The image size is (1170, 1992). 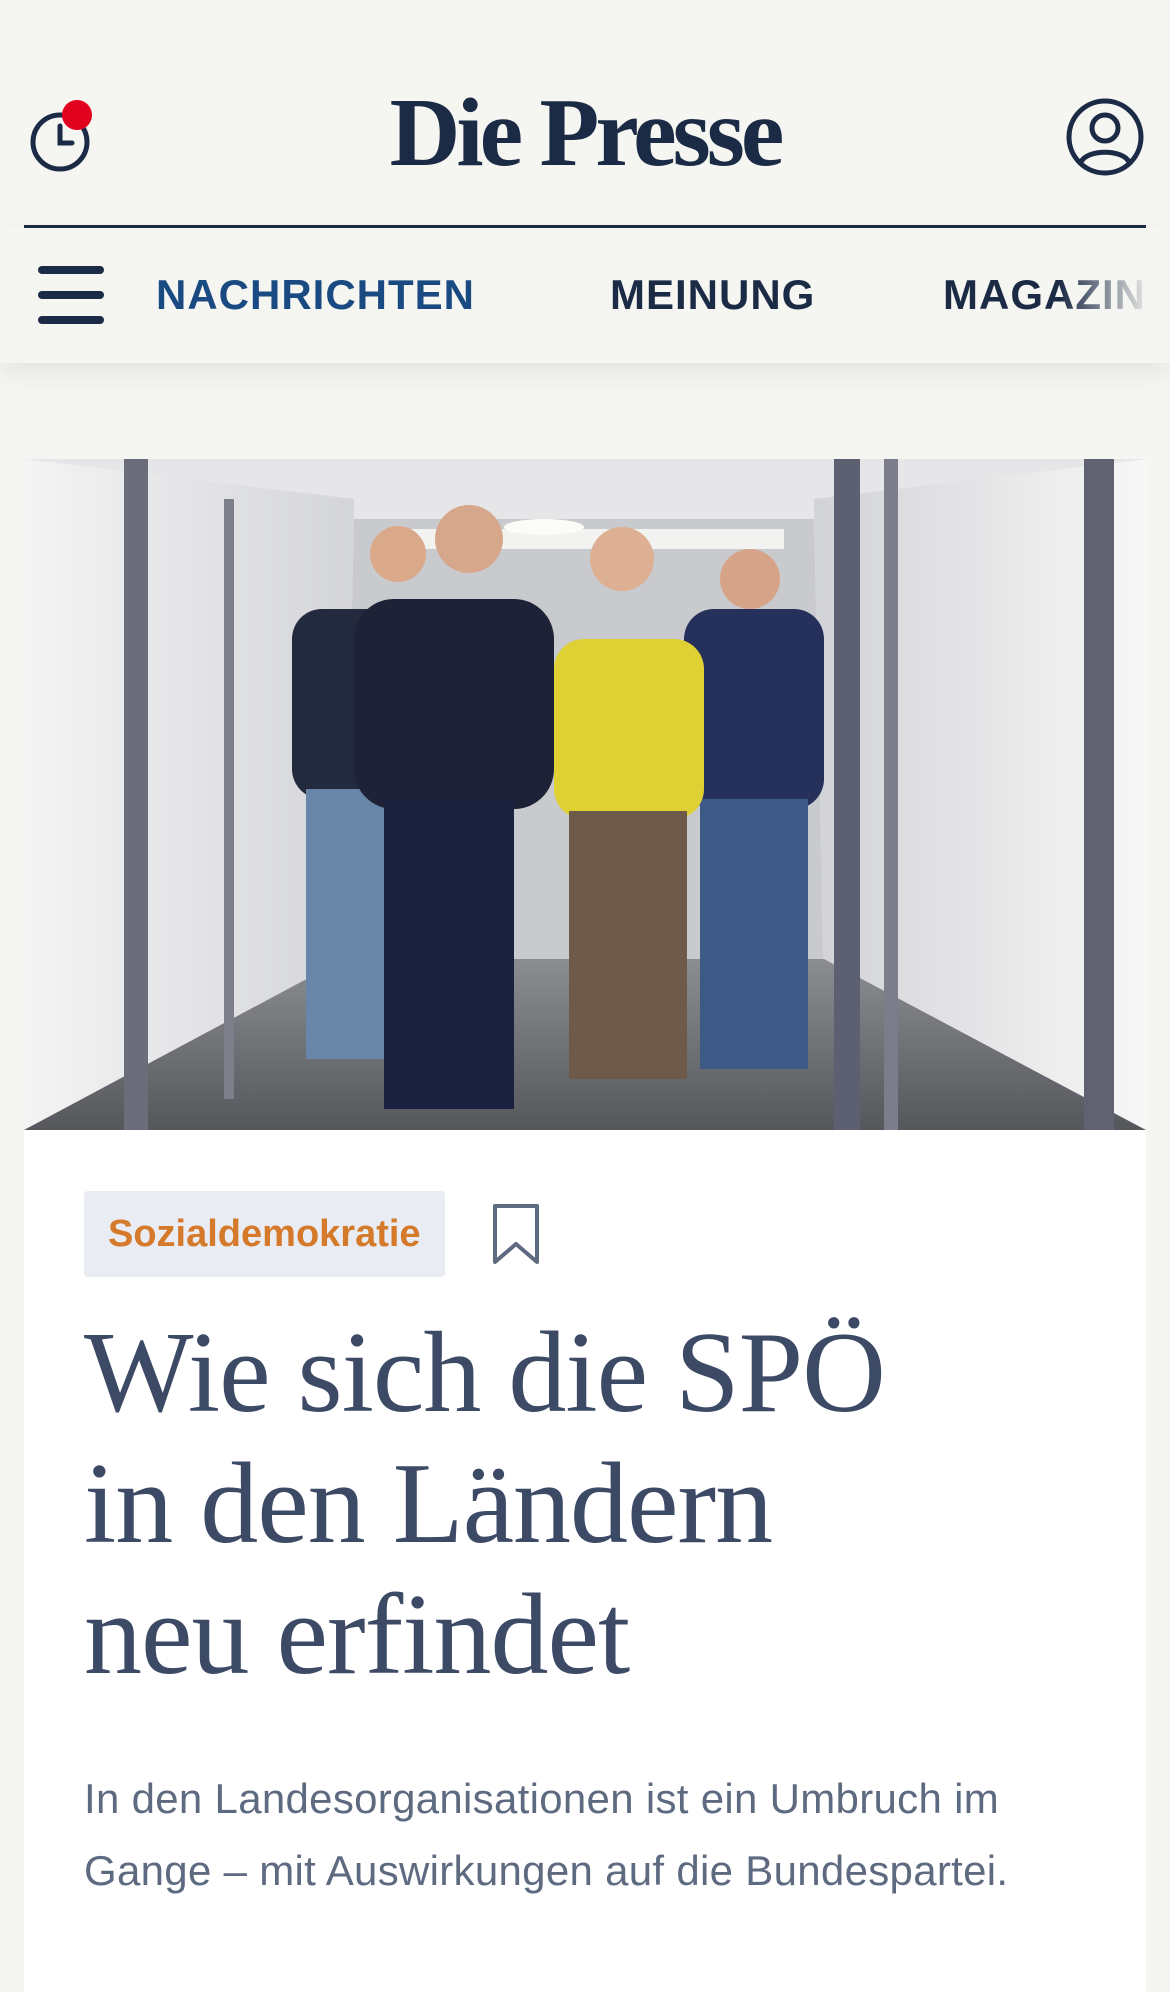 I want to click on account-button, so click(x=1105, y=137).